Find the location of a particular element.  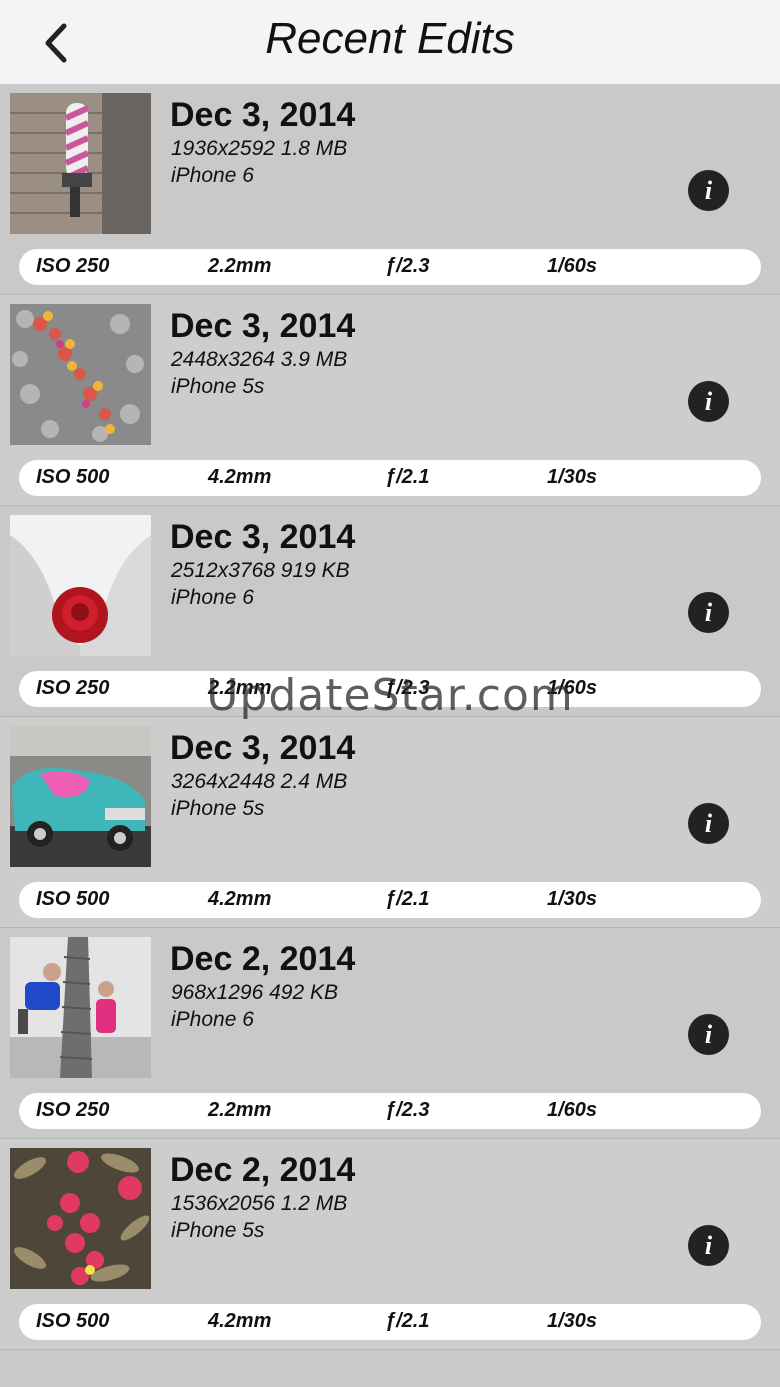

photo-resolution-size: 968x1296 492 KB is located at coordinates (254, 992).